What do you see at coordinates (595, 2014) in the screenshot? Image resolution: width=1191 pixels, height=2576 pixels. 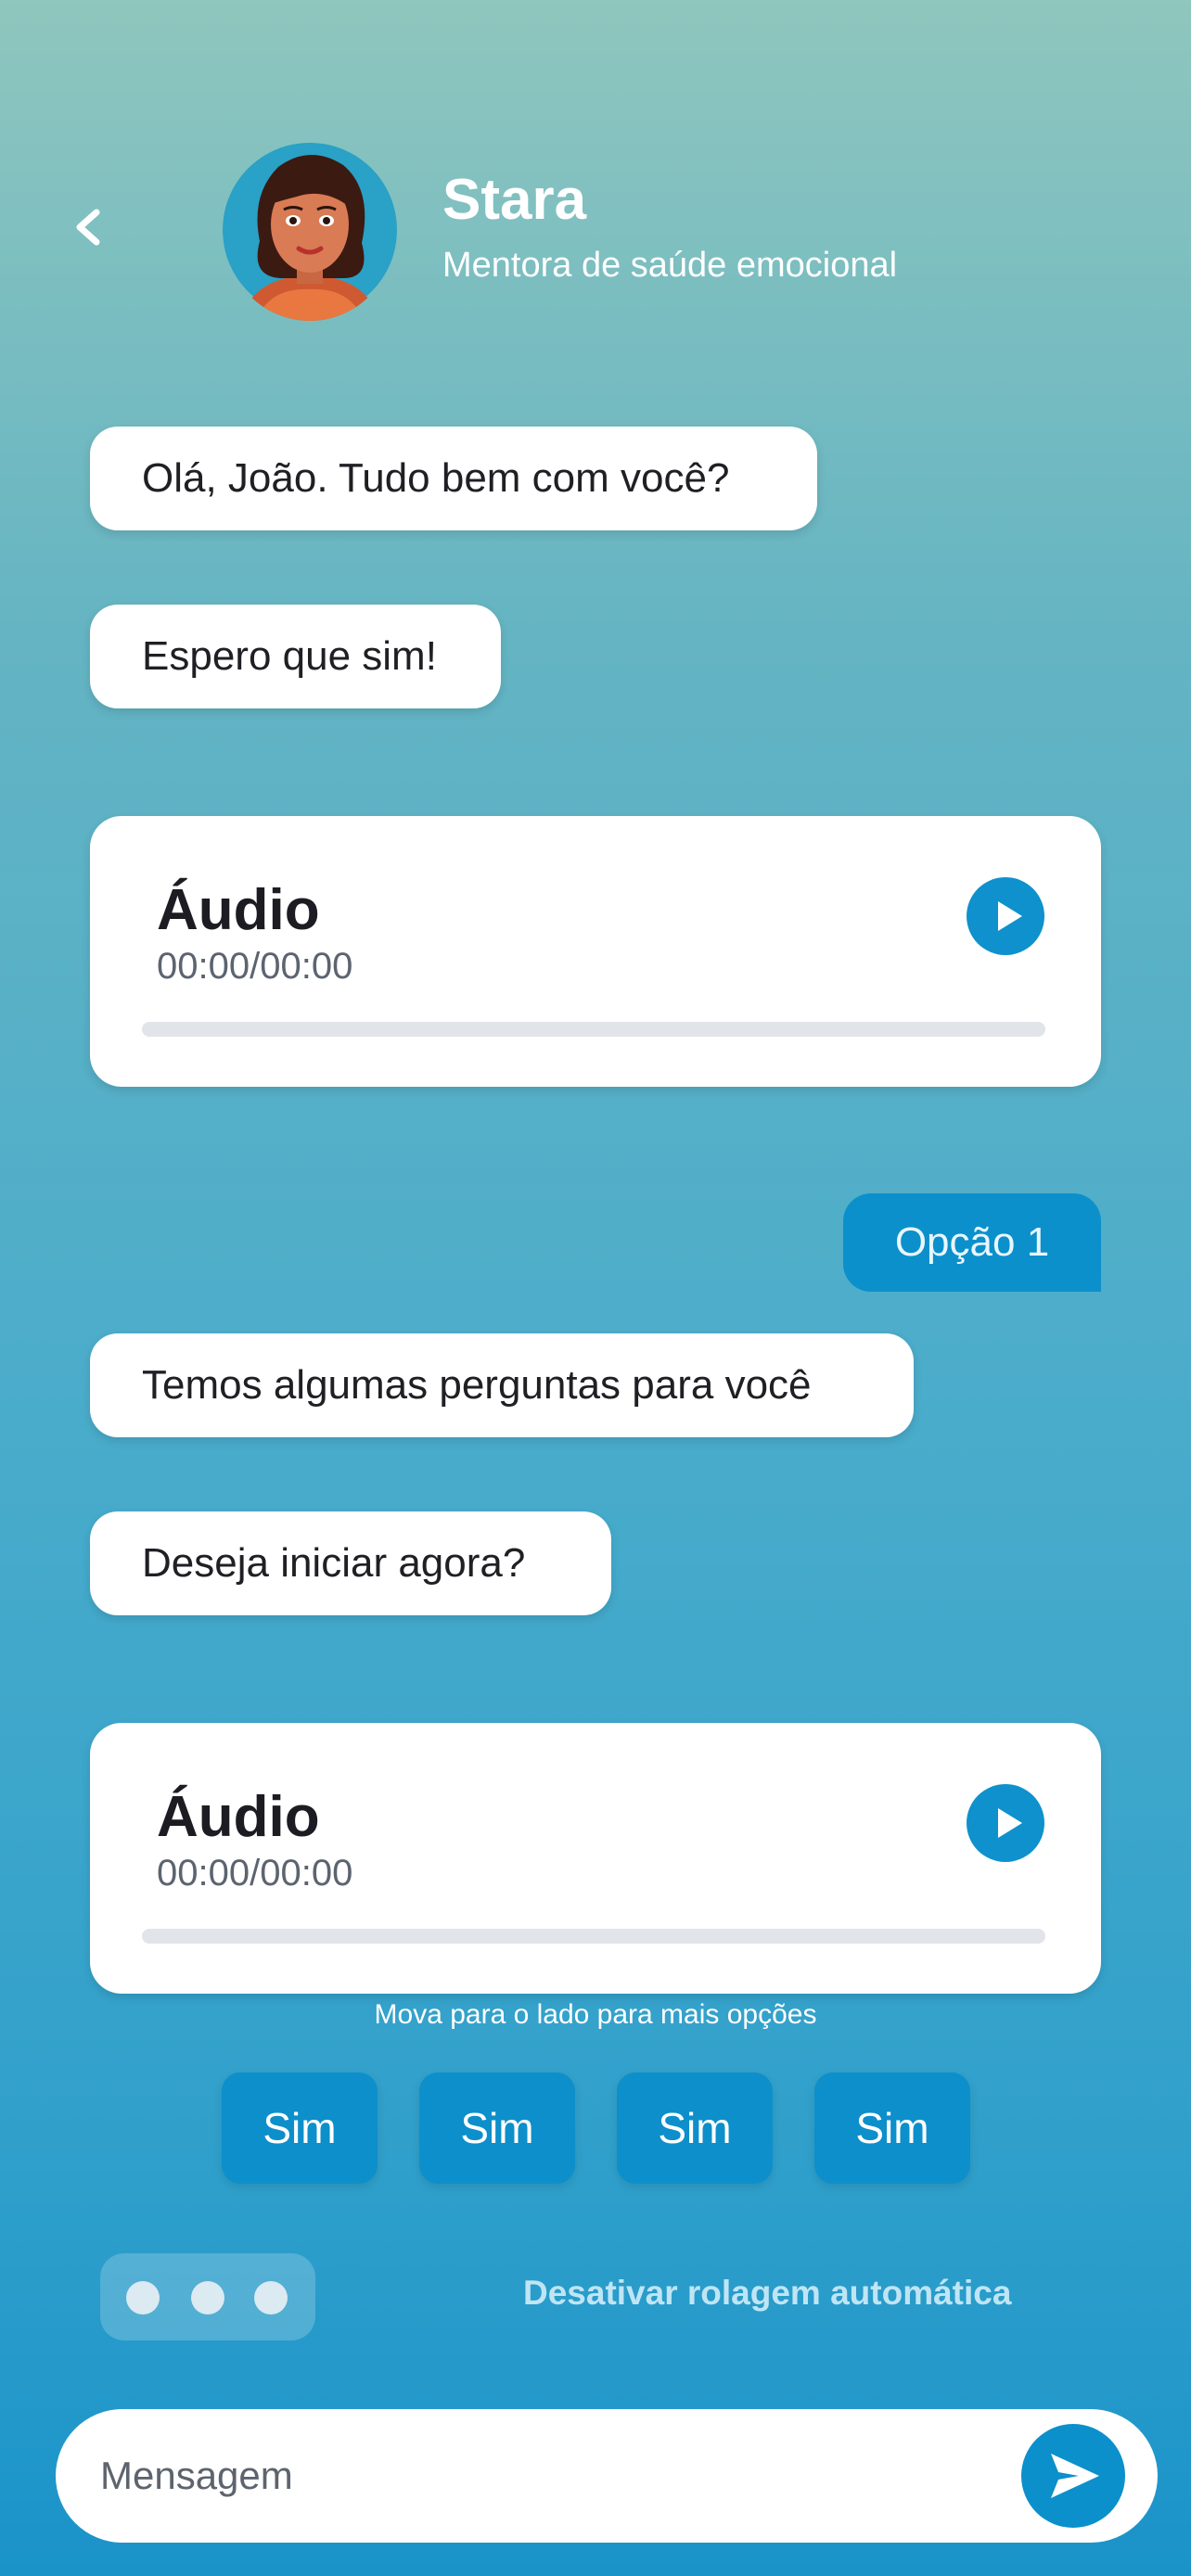 I see `quick-replies-hint: Mova para o lado para mais opções` at bounding box center [595, 2014].